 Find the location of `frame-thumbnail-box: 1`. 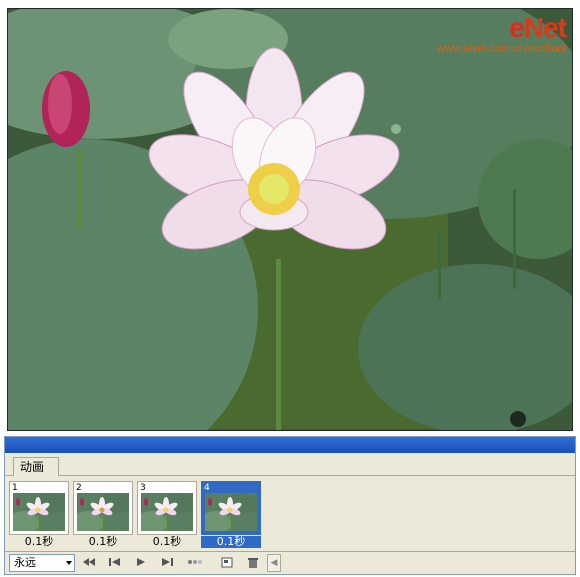

frame-thumbnail-box: 1 is located at coordinates (39, 508).